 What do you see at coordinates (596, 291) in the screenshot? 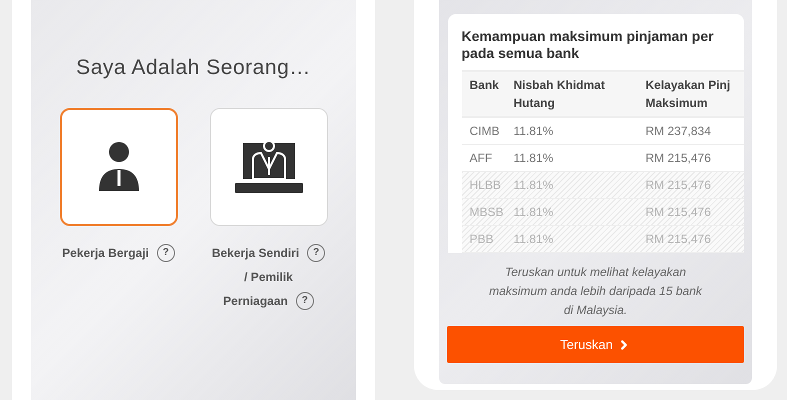
I see `info-text: Teruskan untuk melihat kelayakan maksimum anda lebih daripada 15 bank di Malaysia.` at bounding box center [596, 291].